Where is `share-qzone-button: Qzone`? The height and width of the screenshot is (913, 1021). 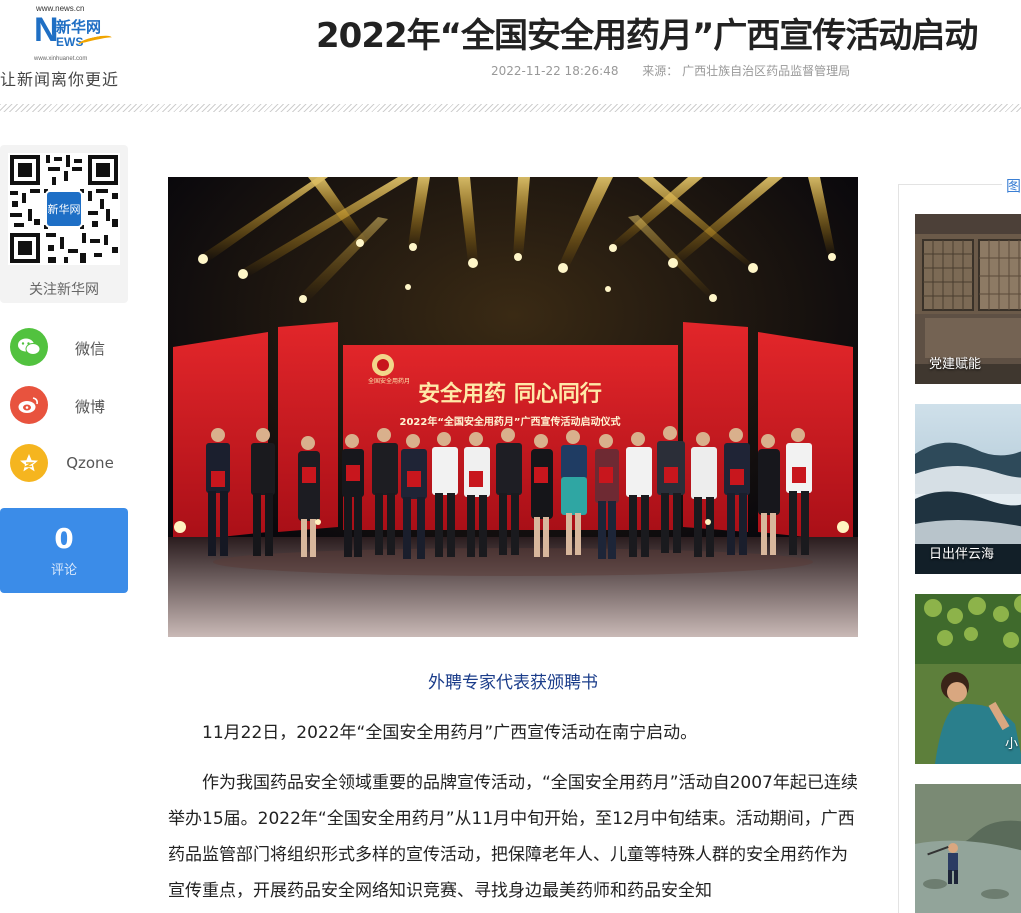
share-qzone-button: Qzone is located at coordinates (69, 464).